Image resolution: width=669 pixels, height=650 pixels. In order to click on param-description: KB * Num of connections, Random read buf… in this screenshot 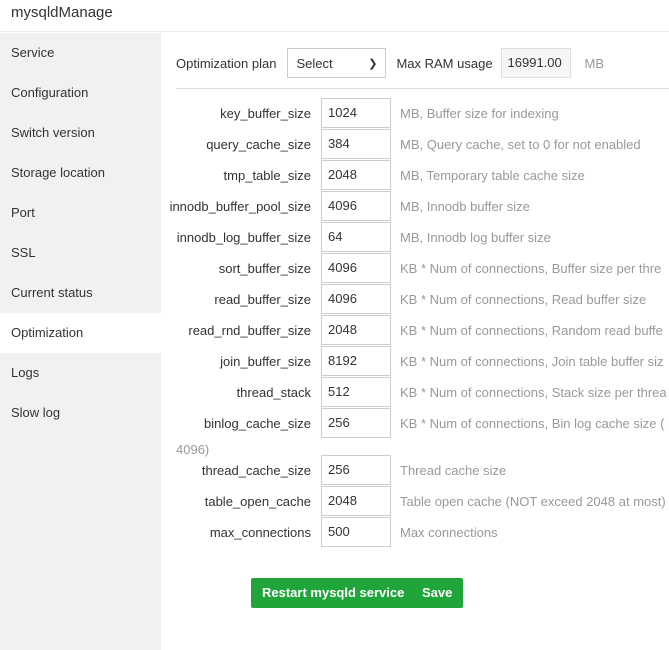, I will do `click(531, 330)`.